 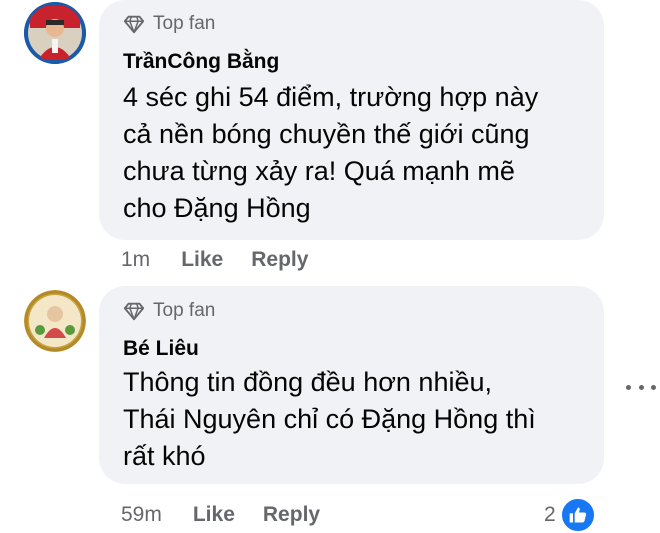 I want to click on comment-author: TrầnCông Bằng, so click(x=201, y=62).